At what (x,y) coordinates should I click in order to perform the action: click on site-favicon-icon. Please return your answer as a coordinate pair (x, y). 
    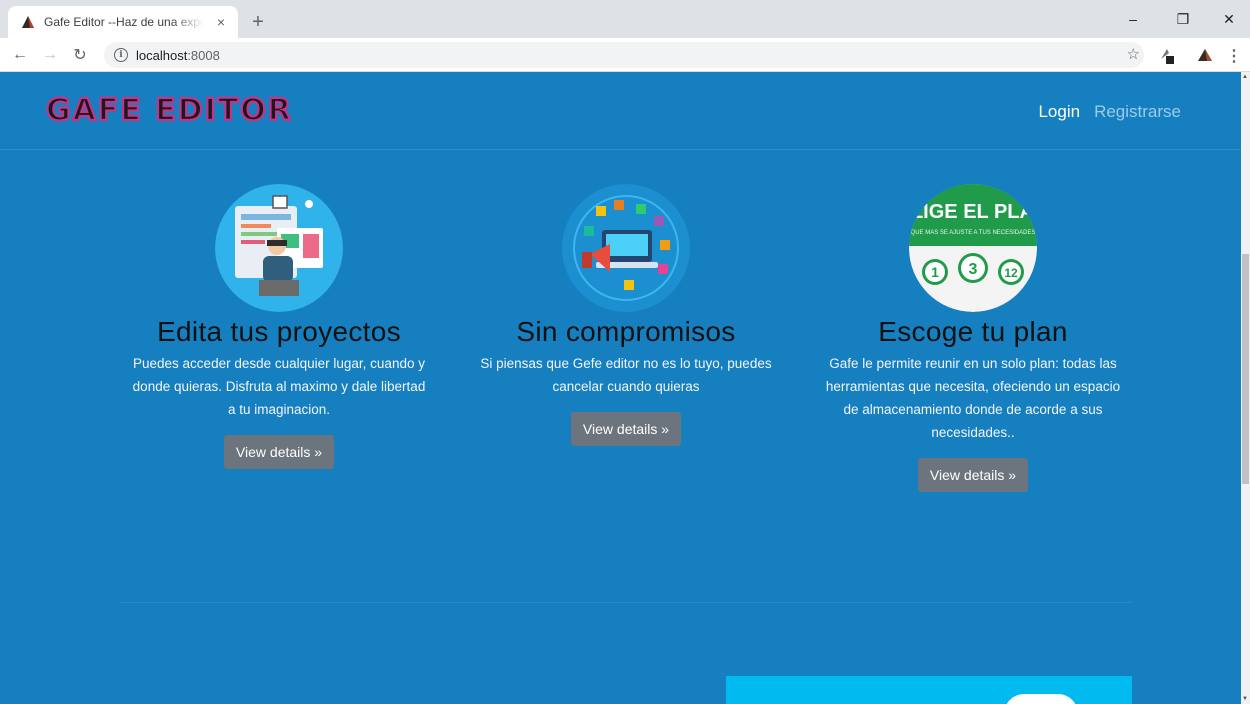
    Looking at the image, I should click on (28, 22).